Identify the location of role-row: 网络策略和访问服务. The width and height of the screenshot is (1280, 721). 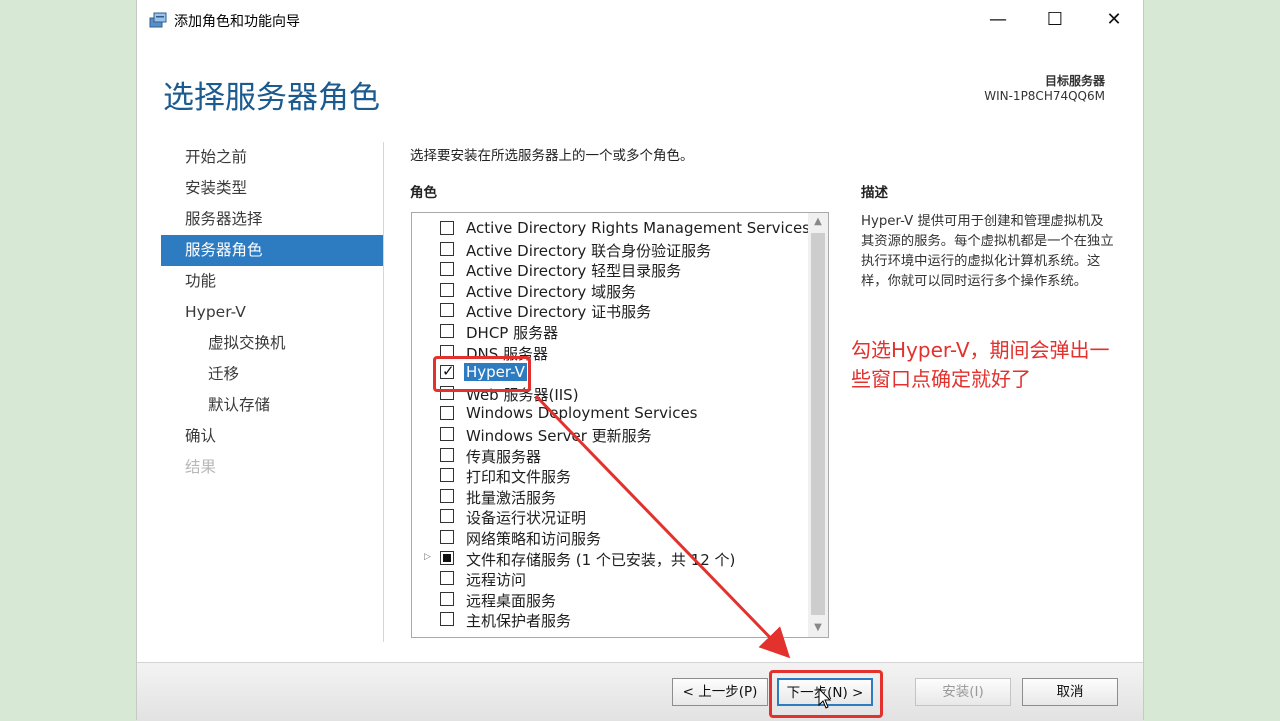
(610, 537).